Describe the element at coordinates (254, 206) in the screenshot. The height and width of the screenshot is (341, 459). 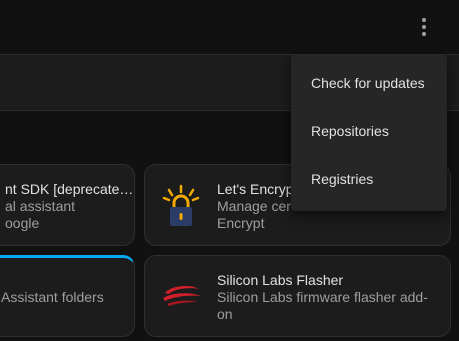
I see `addon-description-line: Manage cer` at that location.